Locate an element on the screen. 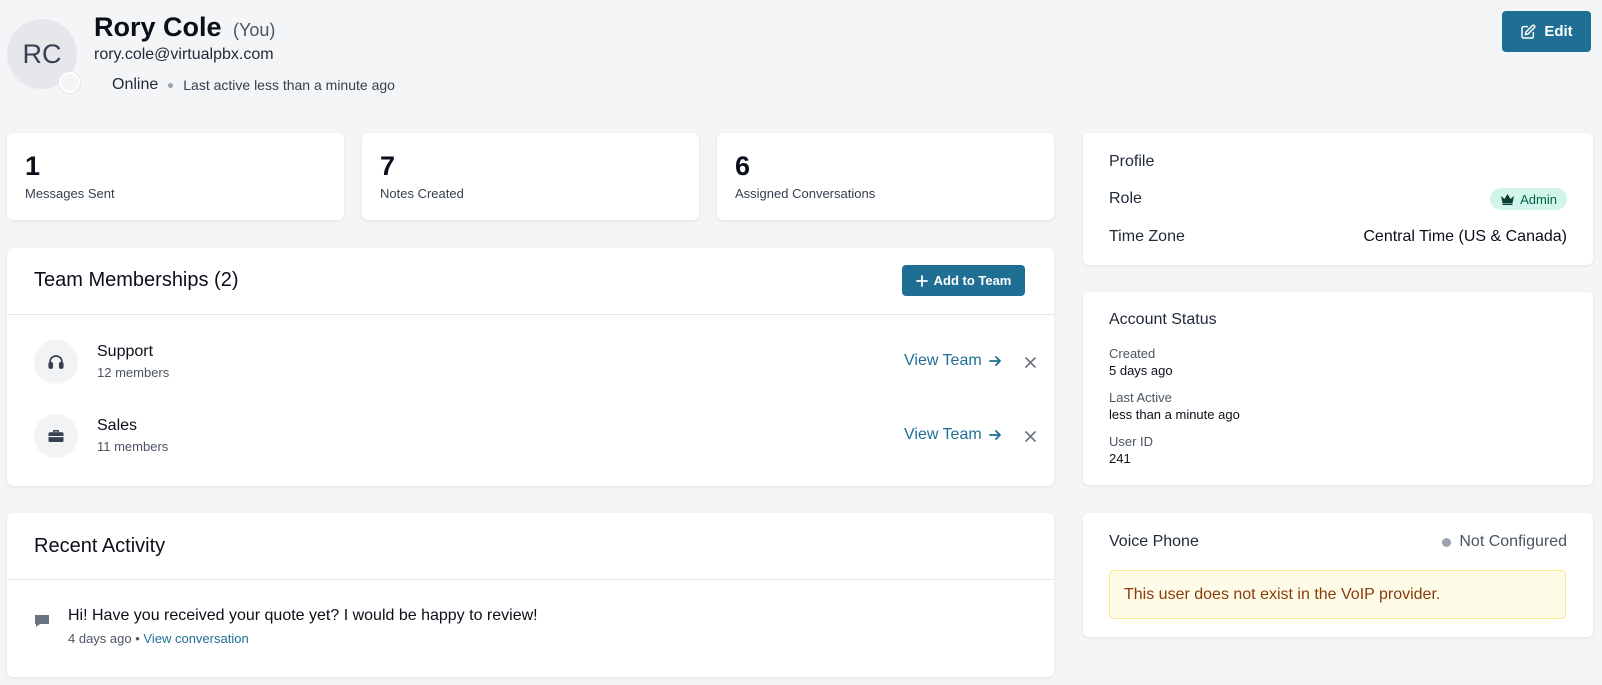 The height and width of the screenshot is (685, 1602). stat-value: 7 is located at coordinates (388, 166).